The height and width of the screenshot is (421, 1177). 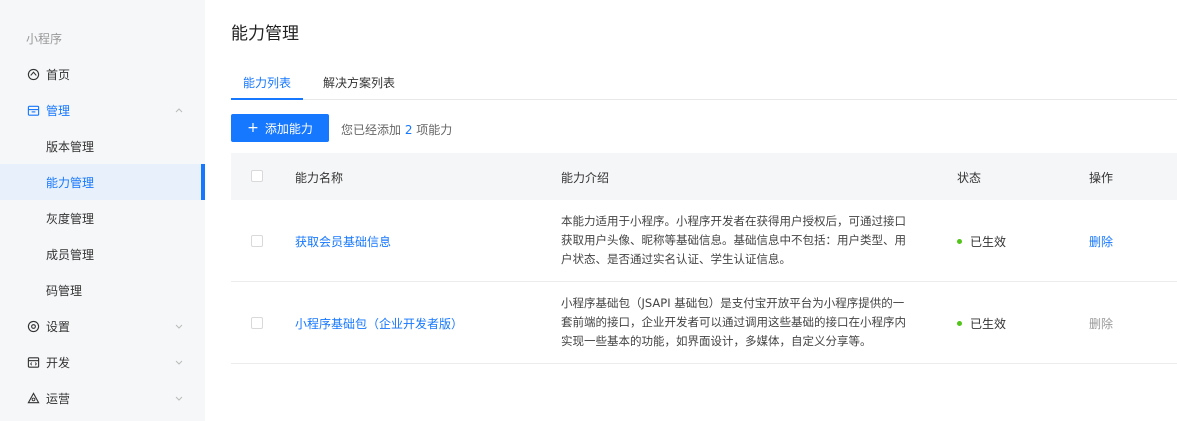 I want to click on sidebar-subitem-label: 成员管理, so click(x=70, y=254).